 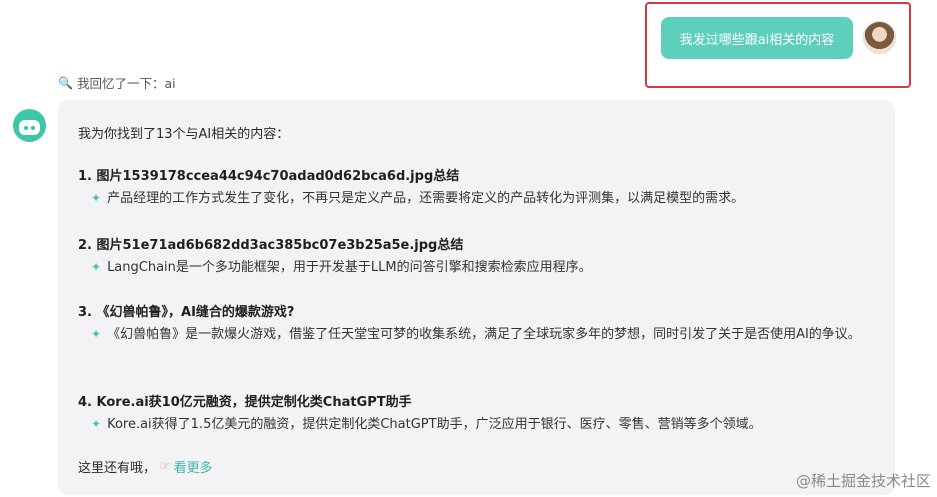 I want to click on watermark: @稀土掘金技术社区, so click(x=863, y=481).